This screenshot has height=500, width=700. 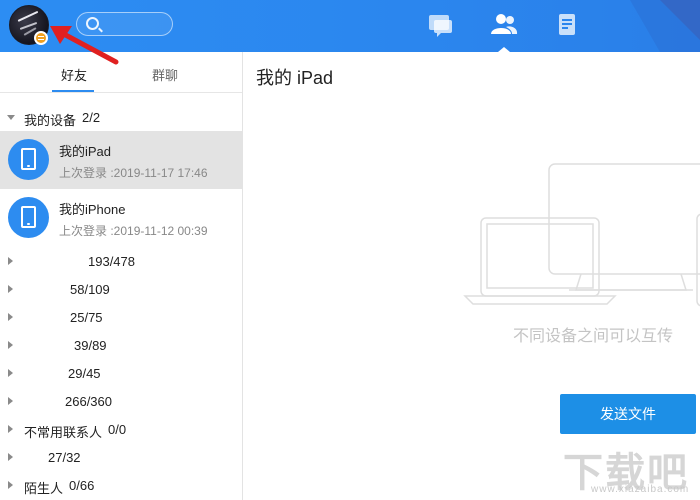 What do you see at coordinates (121, 160) in the screenshot?
I see `device-item-ipad: 我的iPad 上次登录 :2019-11-17 17:46` at bounding box center [121, 160].